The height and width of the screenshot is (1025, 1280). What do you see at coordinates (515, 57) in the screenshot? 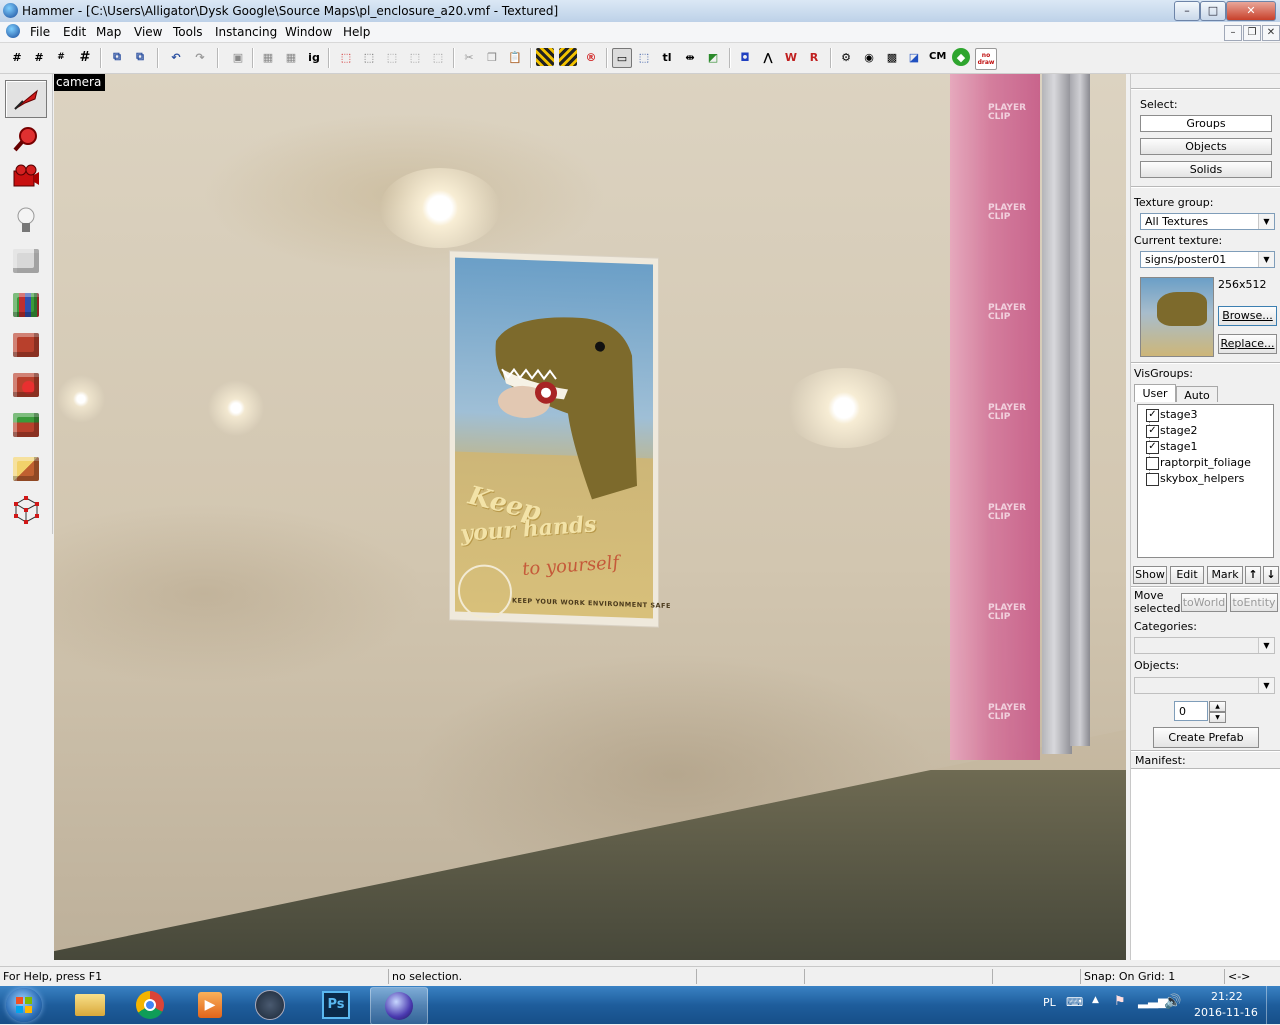
I see `paste-icon: 📋` at bounding box center [515, 57].